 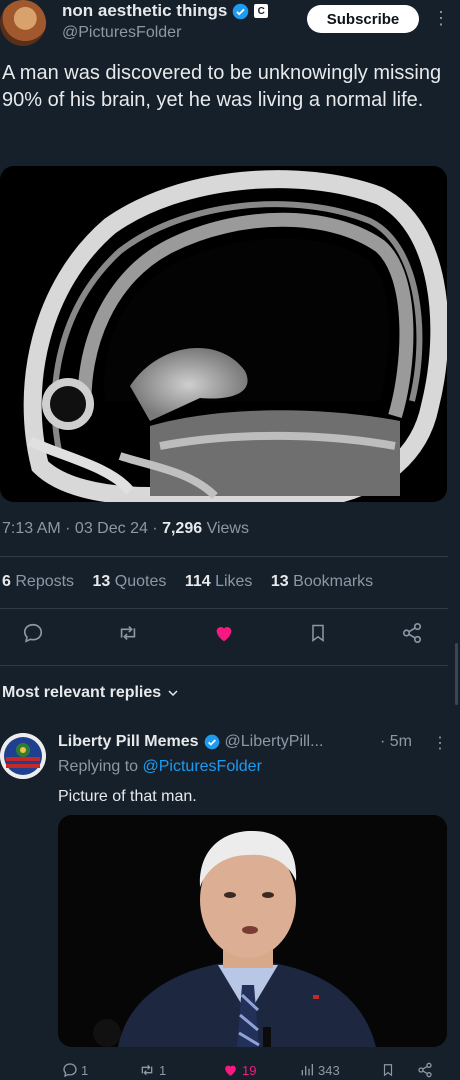 What do you see at coordinates (85, 1070) in the screenshot?
I see `reply-comment-count: 1` at bounding box center [85, 1070].